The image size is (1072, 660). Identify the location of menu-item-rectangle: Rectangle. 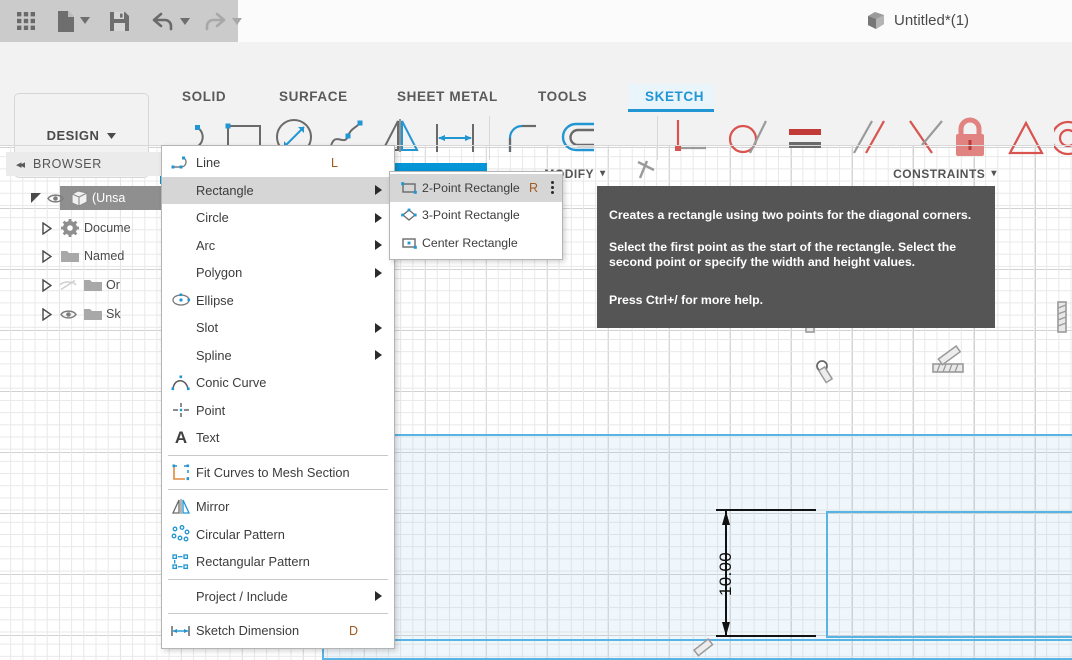
(278, 190).